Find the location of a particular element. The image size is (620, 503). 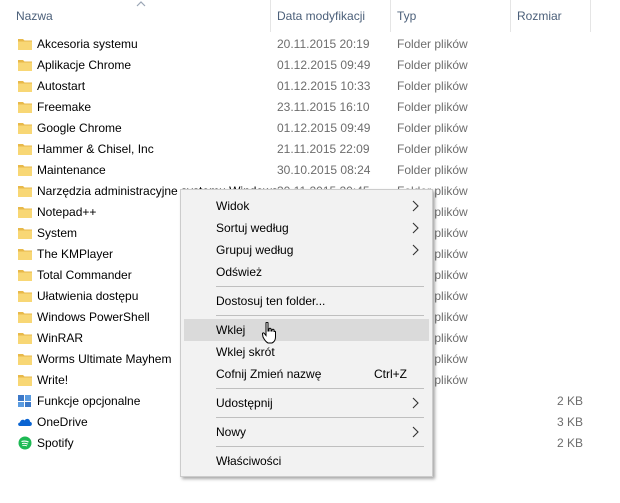

menu-item-view: Widok is located at coordinates (306, 206).